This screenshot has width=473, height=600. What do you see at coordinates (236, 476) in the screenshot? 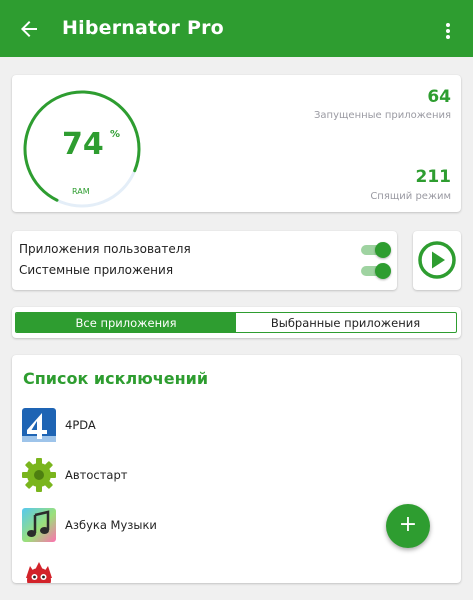
I see `list-item: Автостарт` at bounding box center [236, 476].